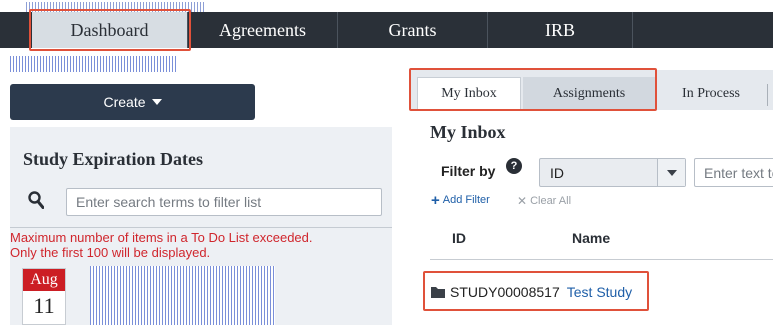 Image resolution: width=773 pixels, height=325 pixels. Describe the element at coordinates (36, 200) in the screenshot. I see `search-icon` at that location.